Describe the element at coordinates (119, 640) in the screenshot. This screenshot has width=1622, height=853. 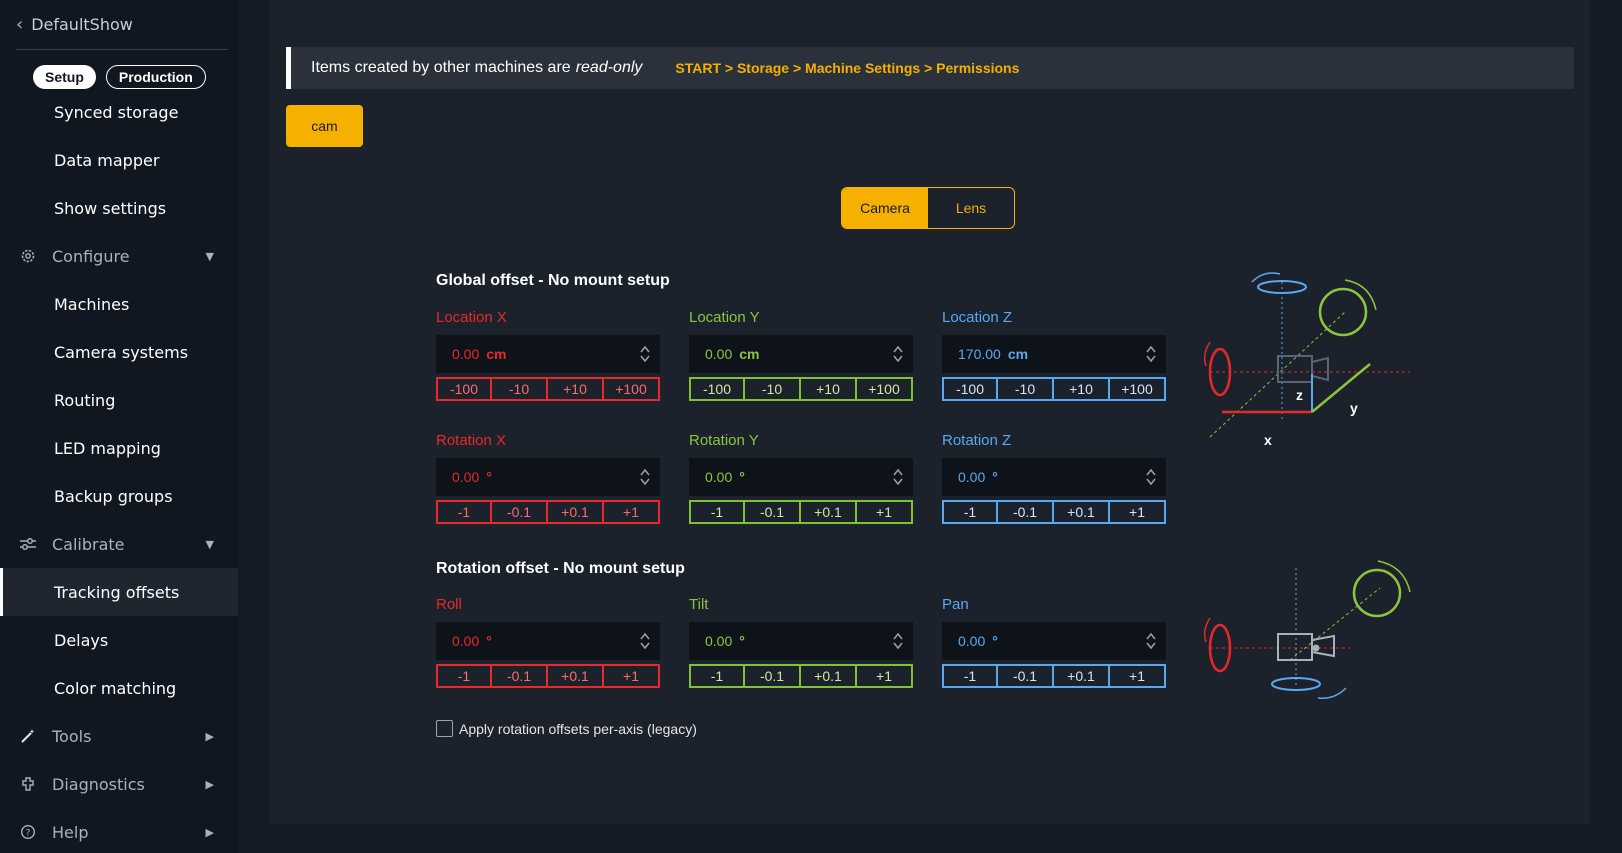
I see `sidebar-item-delays: Delays` at that location.